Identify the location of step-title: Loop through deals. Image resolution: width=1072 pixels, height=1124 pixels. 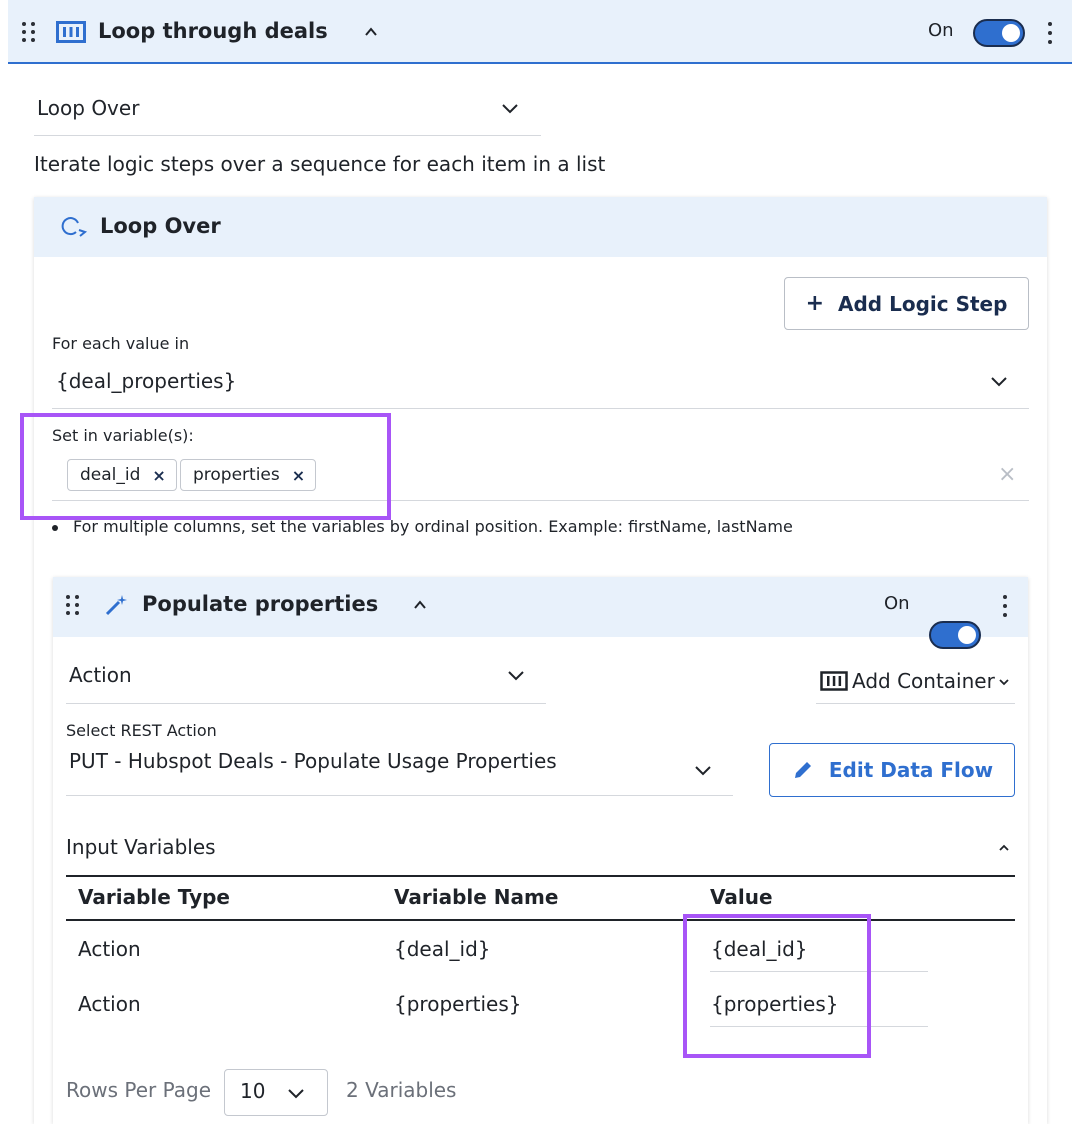
(213, 31).